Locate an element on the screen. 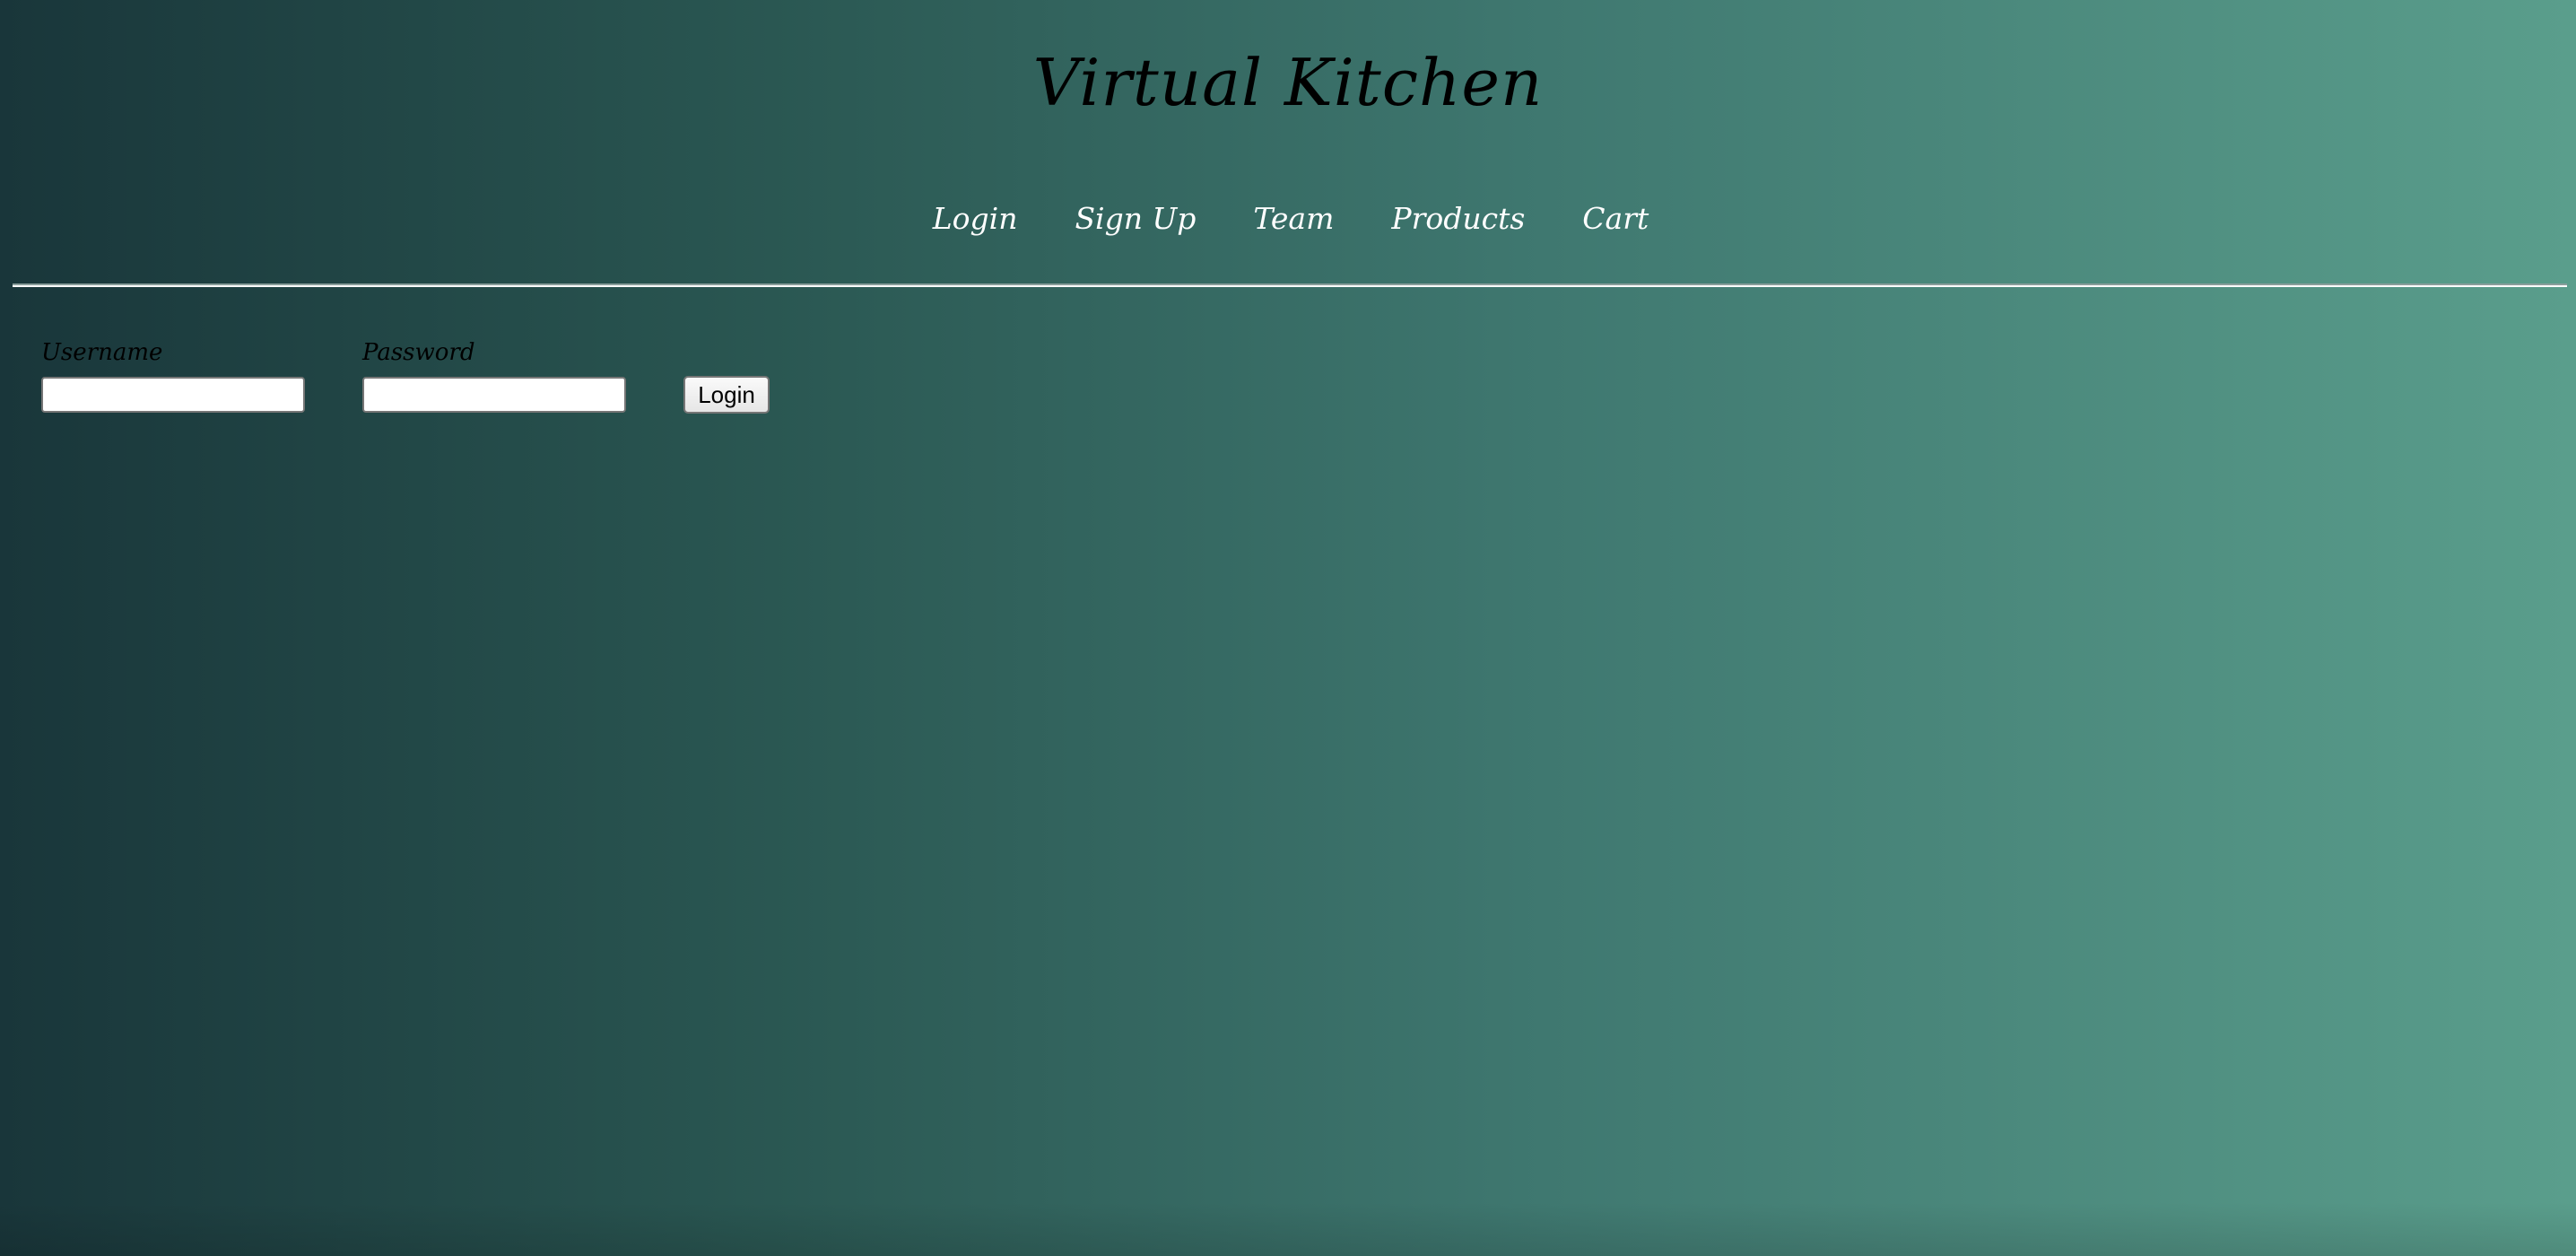  nav-item-sign-up: Sign Up is located at coordinates (1135, 219).